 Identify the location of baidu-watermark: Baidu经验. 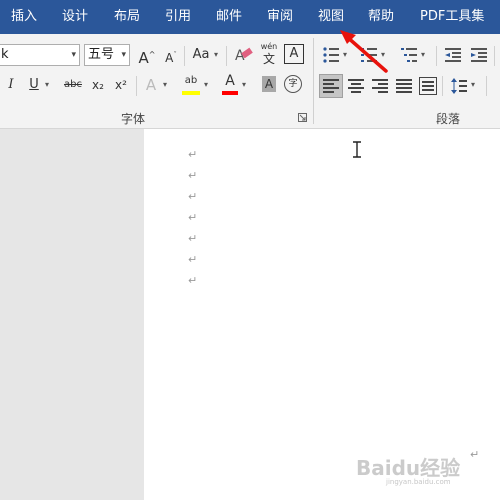
(408, 468).